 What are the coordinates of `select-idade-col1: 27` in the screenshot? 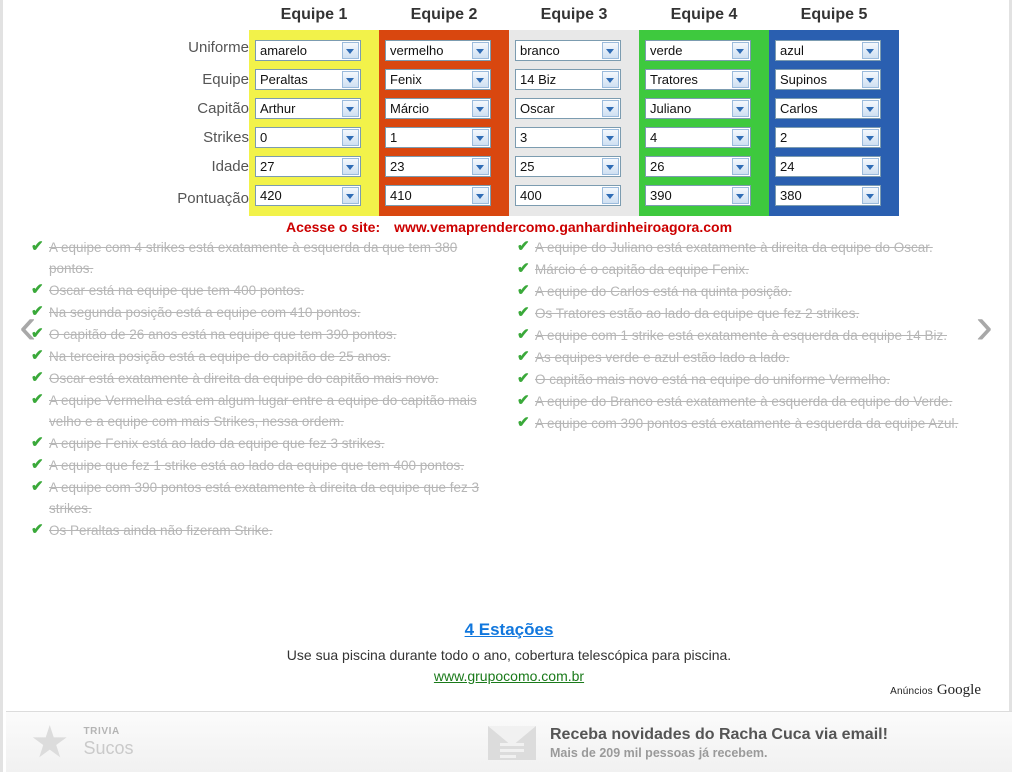 It's located at (308, 166).